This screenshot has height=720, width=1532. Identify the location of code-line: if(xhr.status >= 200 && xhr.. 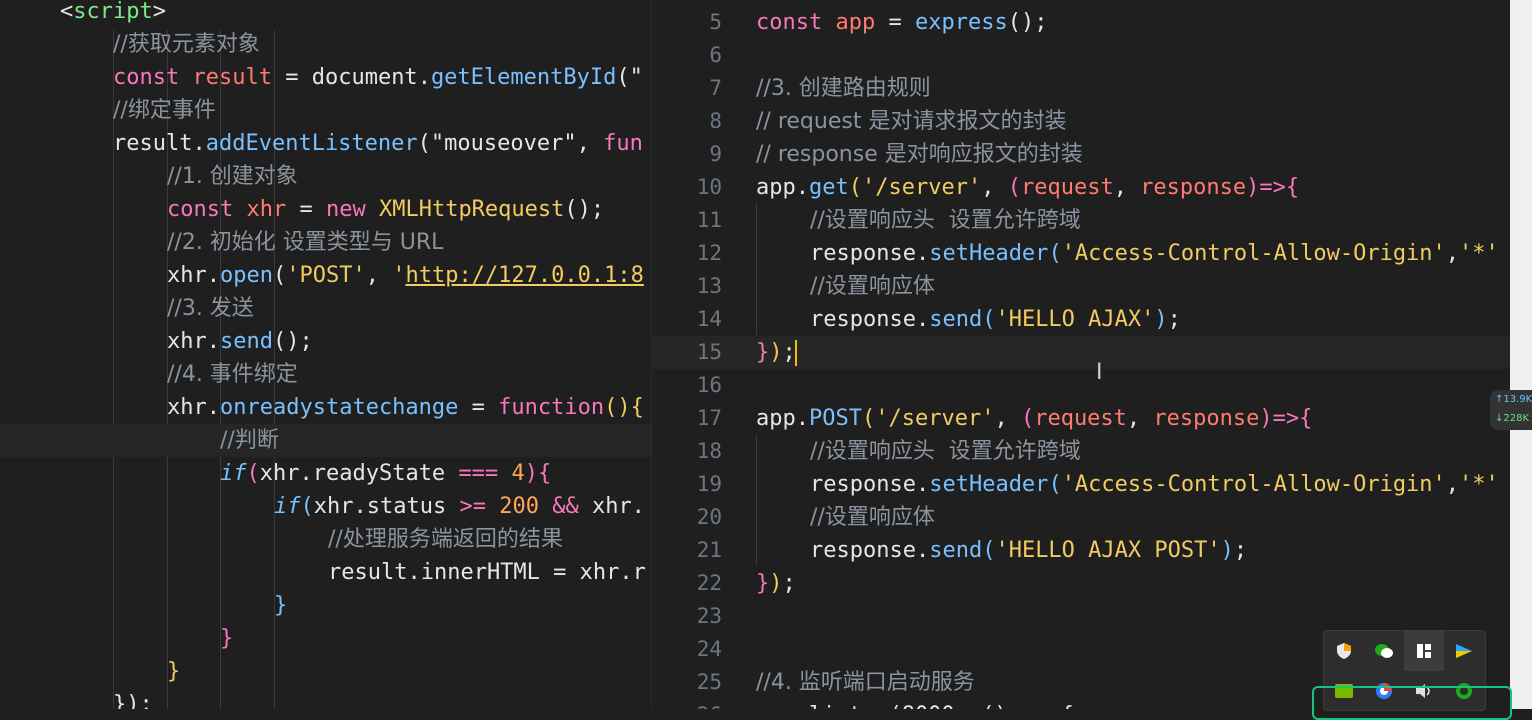
(326, 506).